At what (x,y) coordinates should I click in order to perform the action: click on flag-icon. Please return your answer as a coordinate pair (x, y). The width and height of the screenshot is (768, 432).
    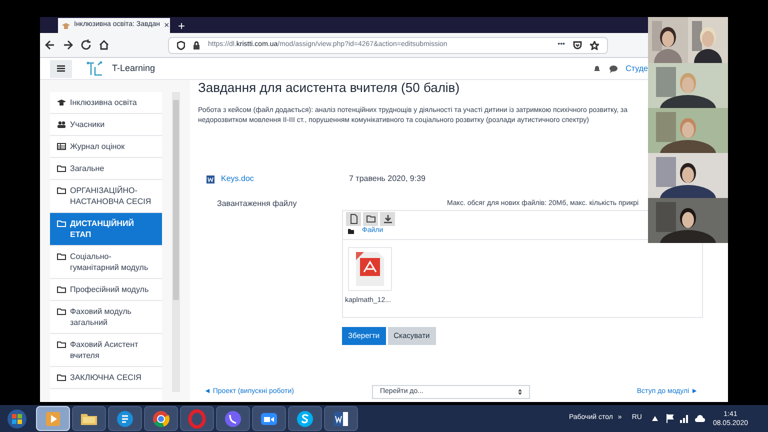
    Looking at the image, I should click on (670, 418).